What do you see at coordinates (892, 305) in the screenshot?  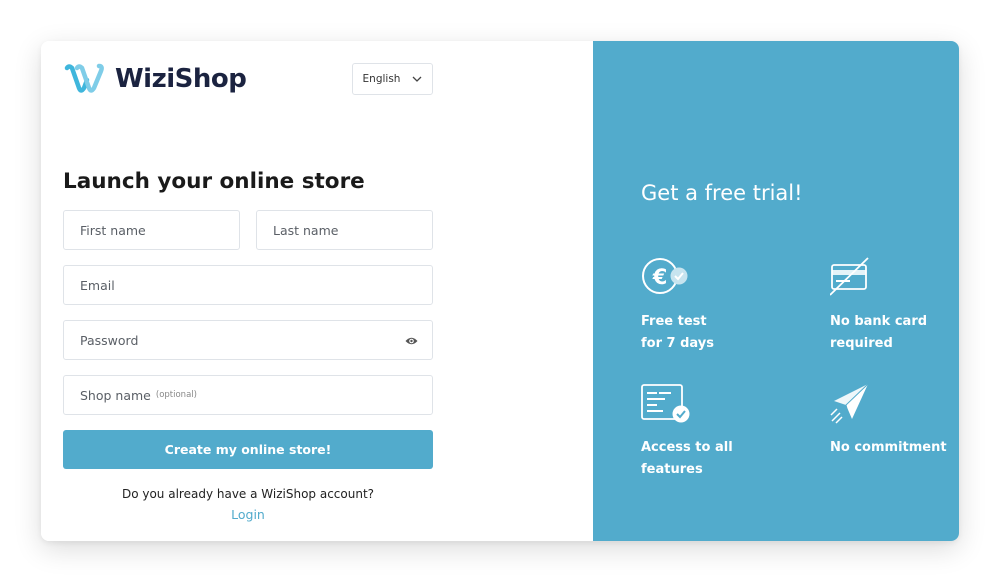 I see `feature-no-bank-card: No bank card required` at bounding box center [892, 305].